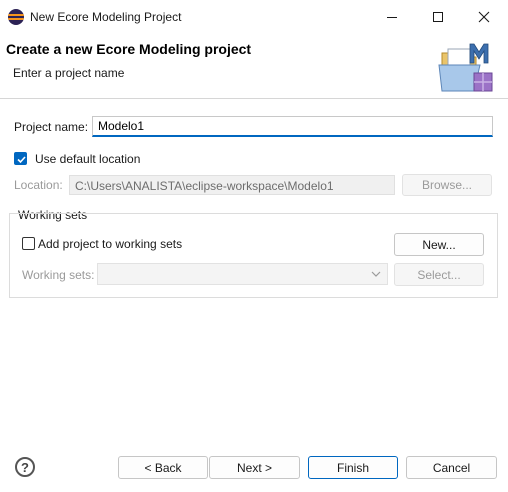  I want to click on add-to-working-sets-checkbox, so click(28, 243).